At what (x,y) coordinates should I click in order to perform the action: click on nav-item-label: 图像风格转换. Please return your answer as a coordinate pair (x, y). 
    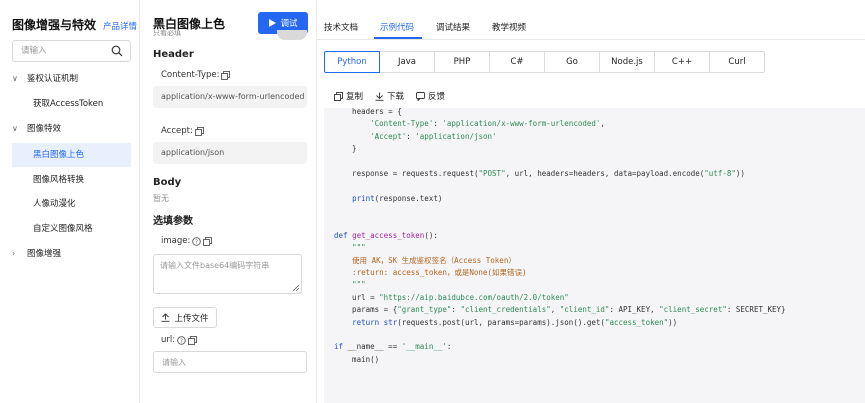
    Looking at the image, I should click on (59, 180).